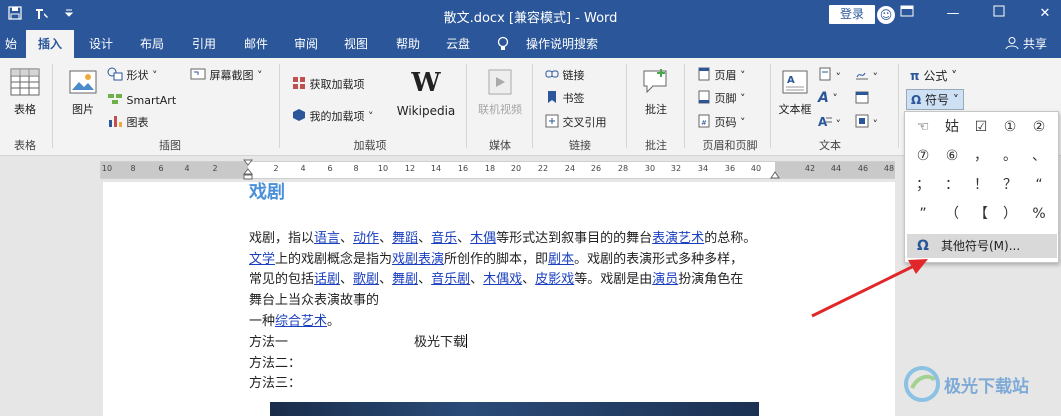  I want to click on cross-reference-label: 交叉引用, so click(584, 122).